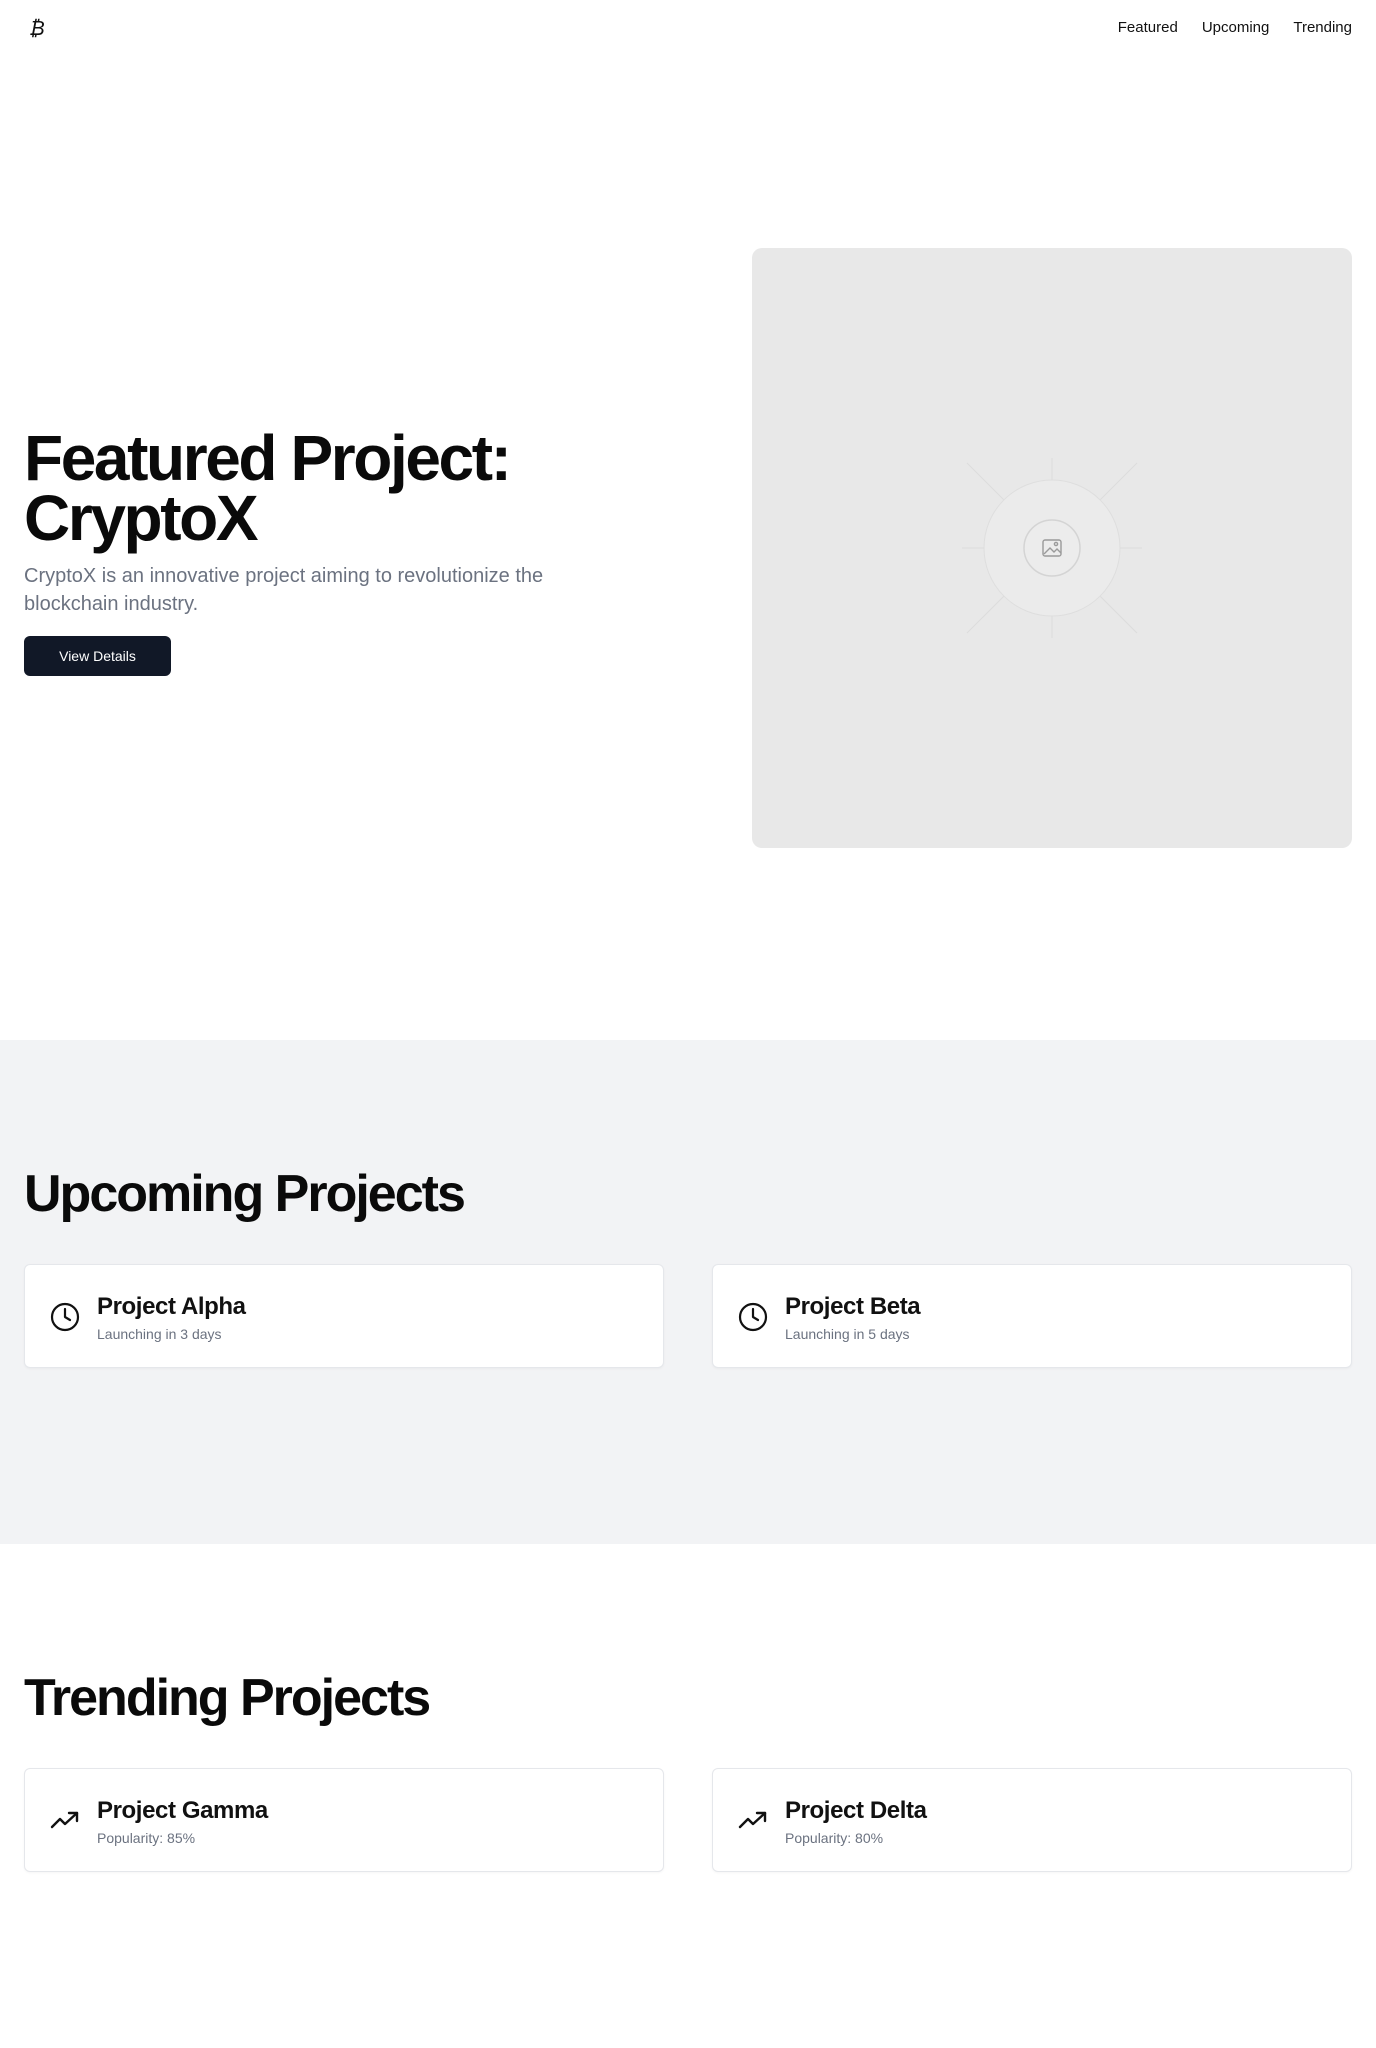 The height and width of the screenshot is (2048, 1376). What do you see at coordinates (1148, 28) in the screenshot?
I see `nav-featured-link: Featured` at bounding box center [1148, 28].